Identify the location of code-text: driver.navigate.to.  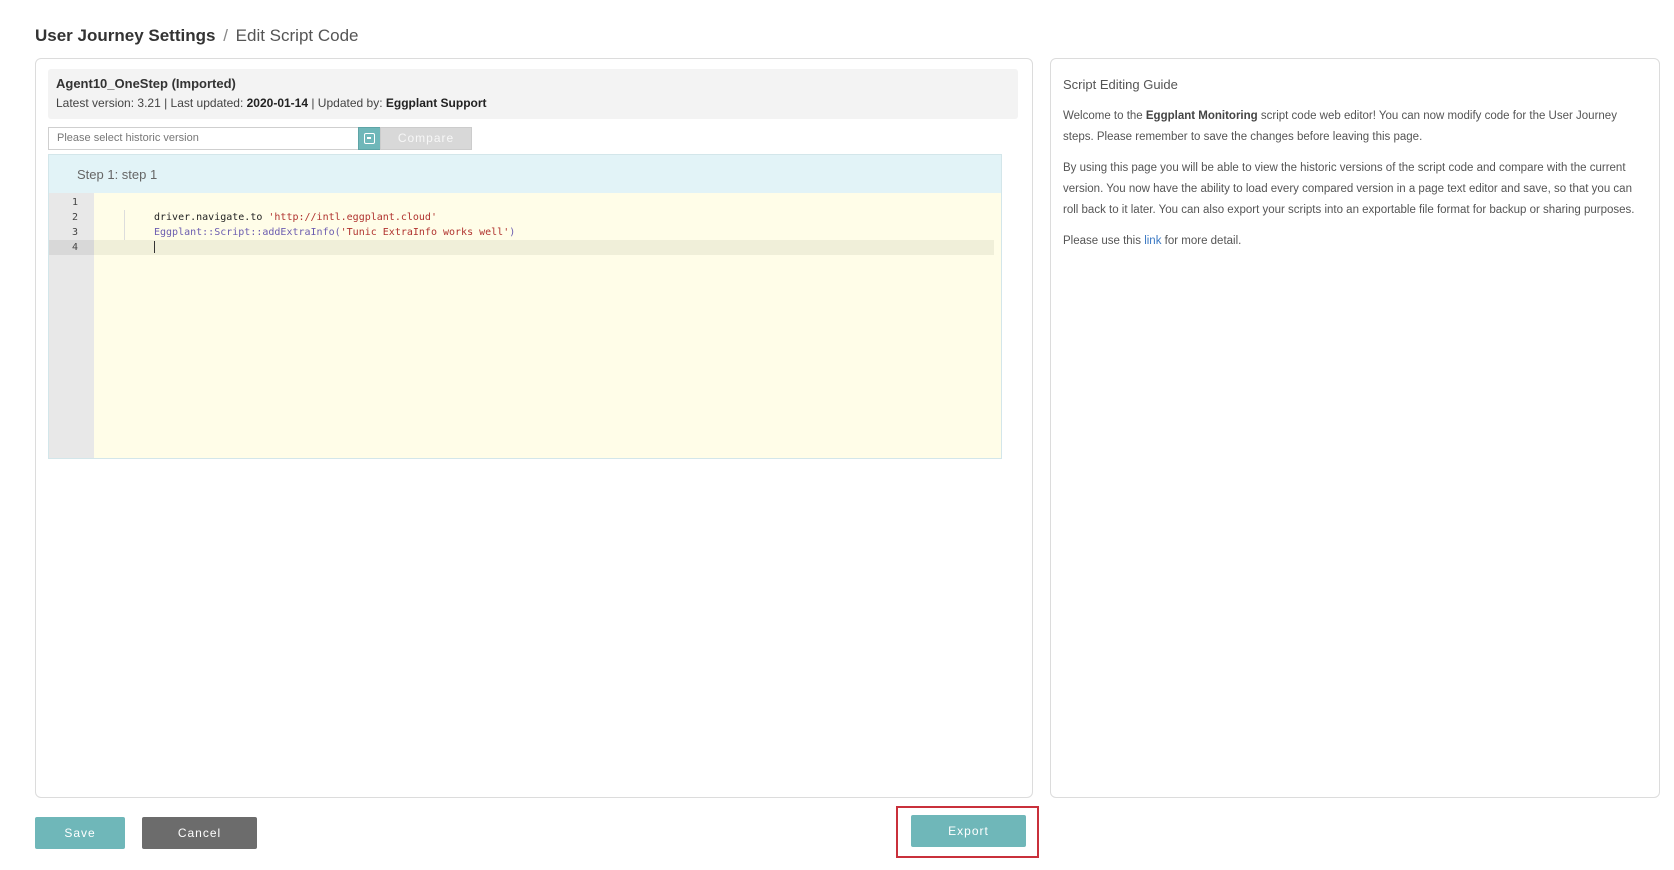
(211, 217).